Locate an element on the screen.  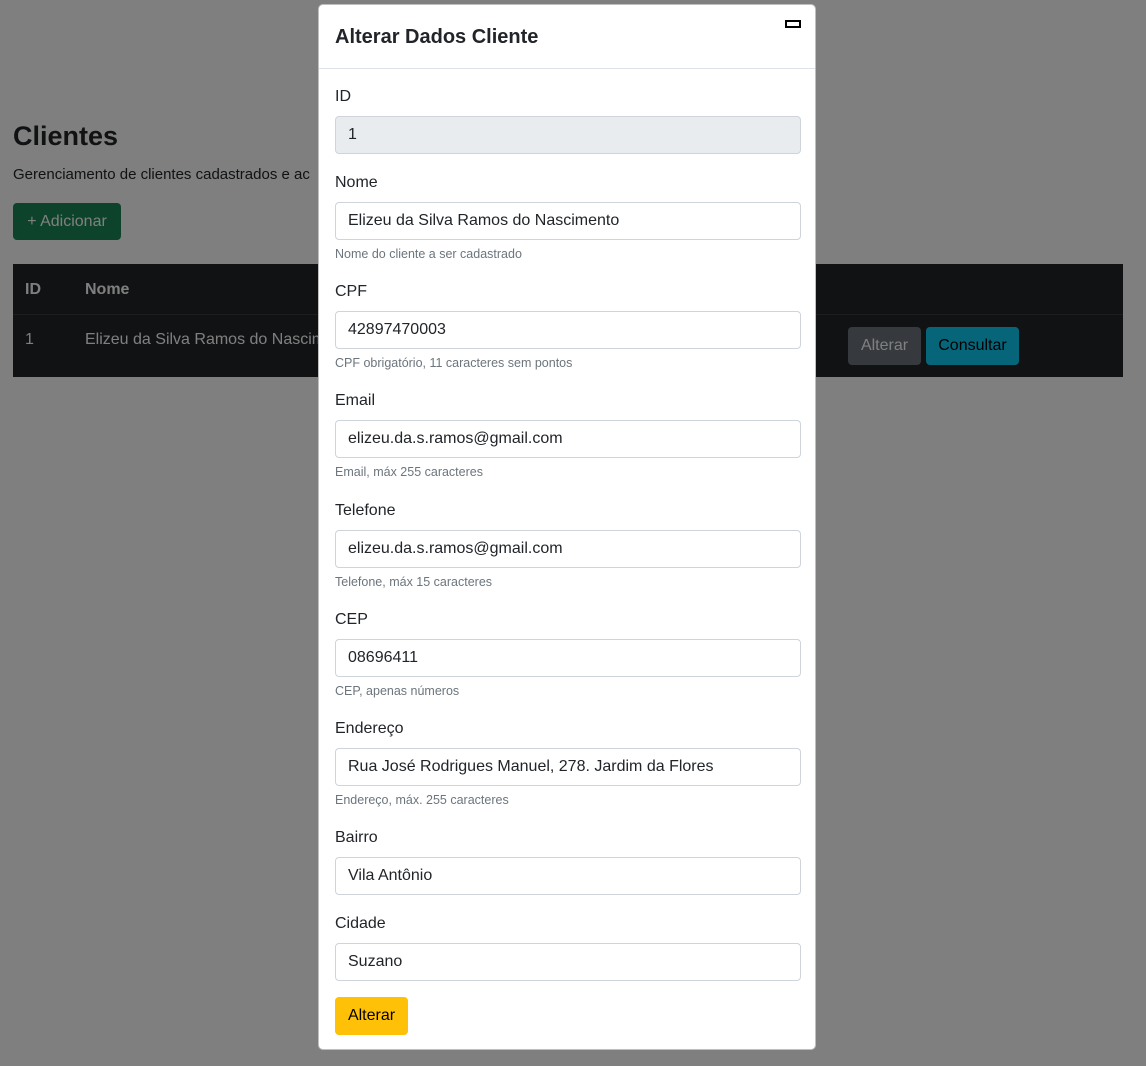
cidade-field is located at coordinates (568, 962).